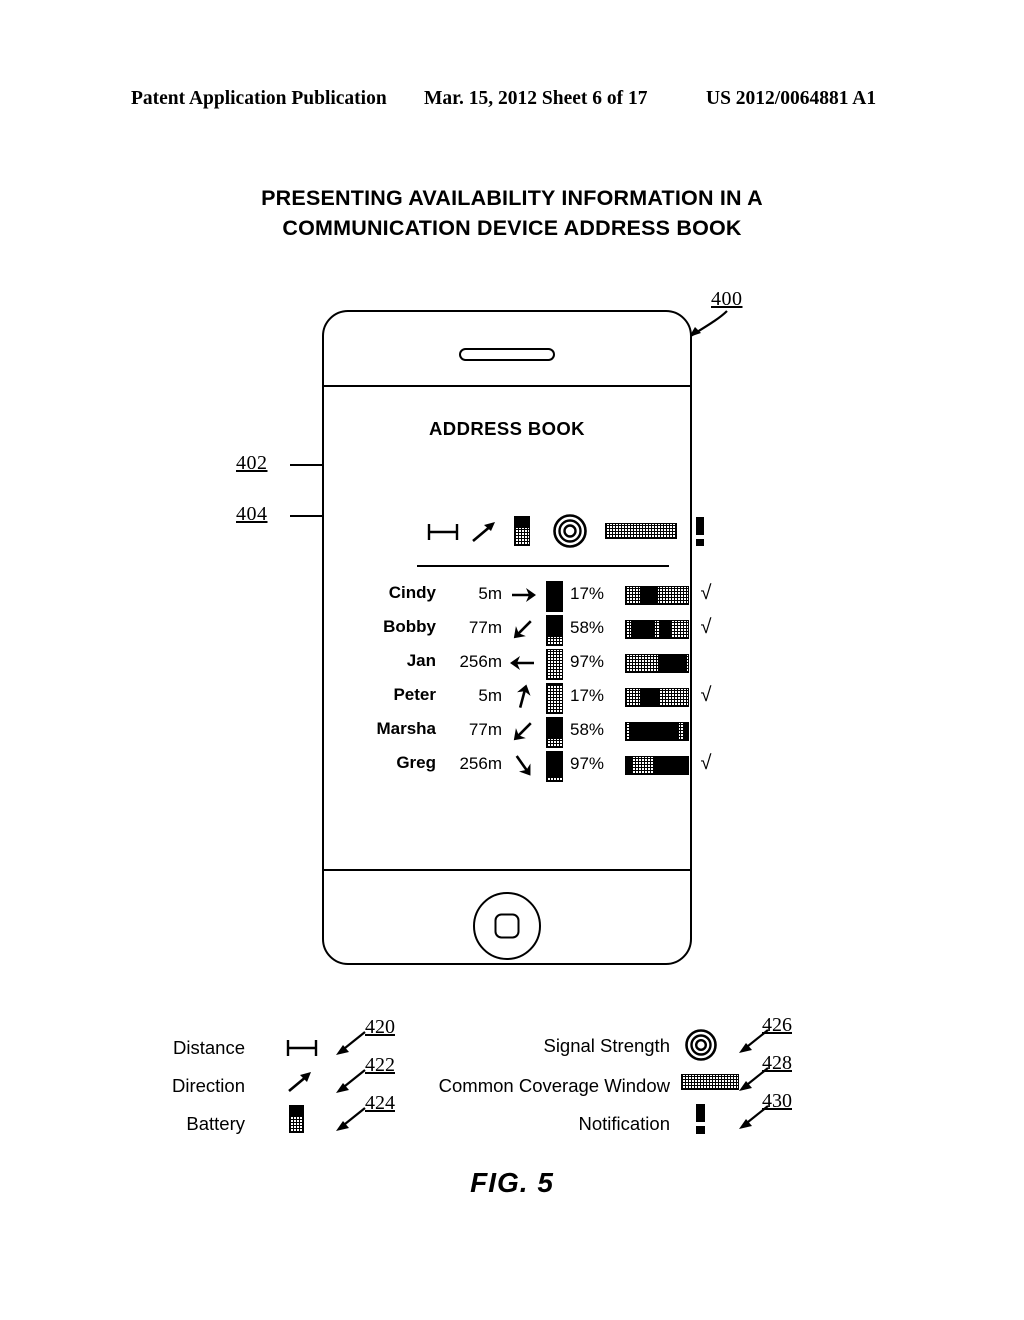  I want to click on header-separator-rule, so click(543, 566).